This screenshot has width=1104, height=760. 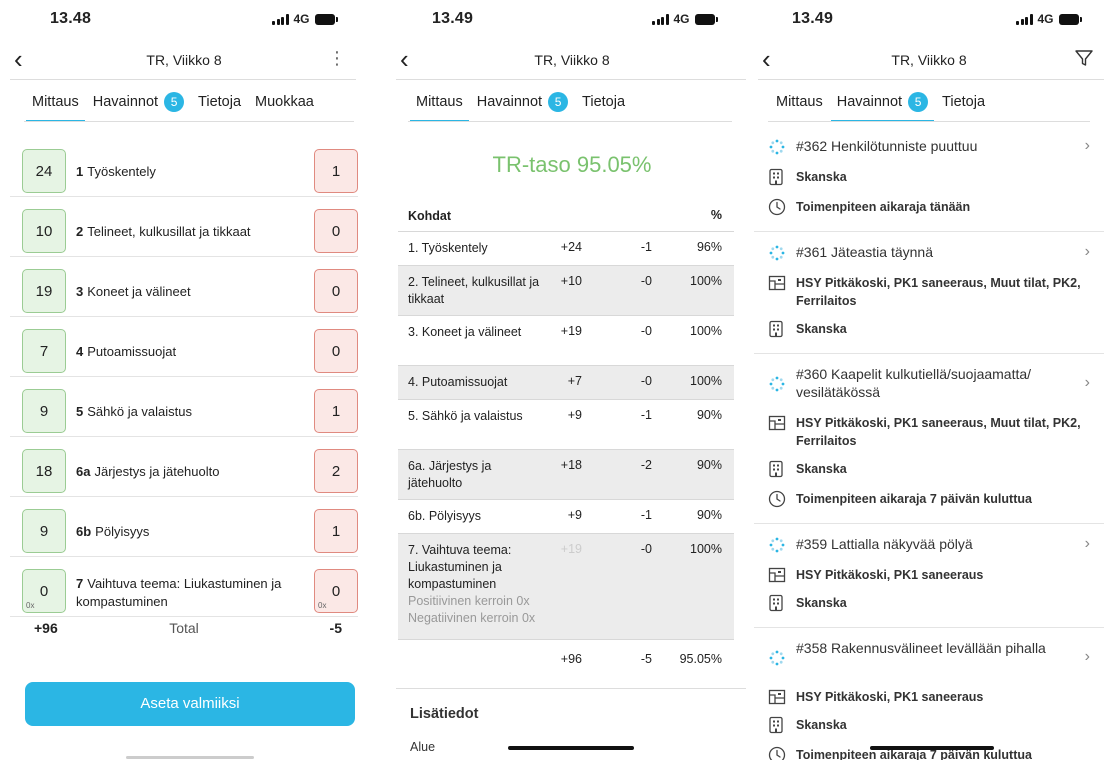 I want to click on row-negative: -0, so click(x=646, y=281).